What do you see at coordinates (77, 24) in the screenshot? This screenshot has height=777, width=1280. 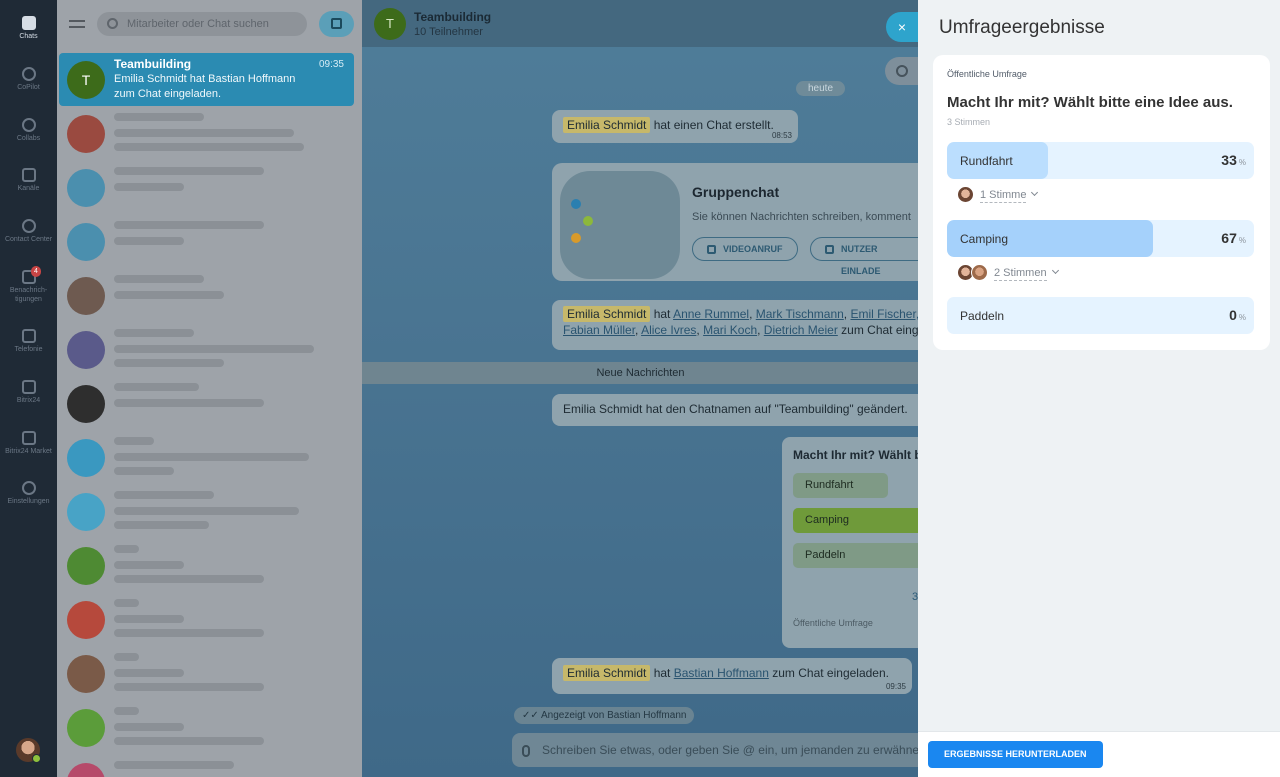 I see `filter-icon` at bounding box center [77, 24].